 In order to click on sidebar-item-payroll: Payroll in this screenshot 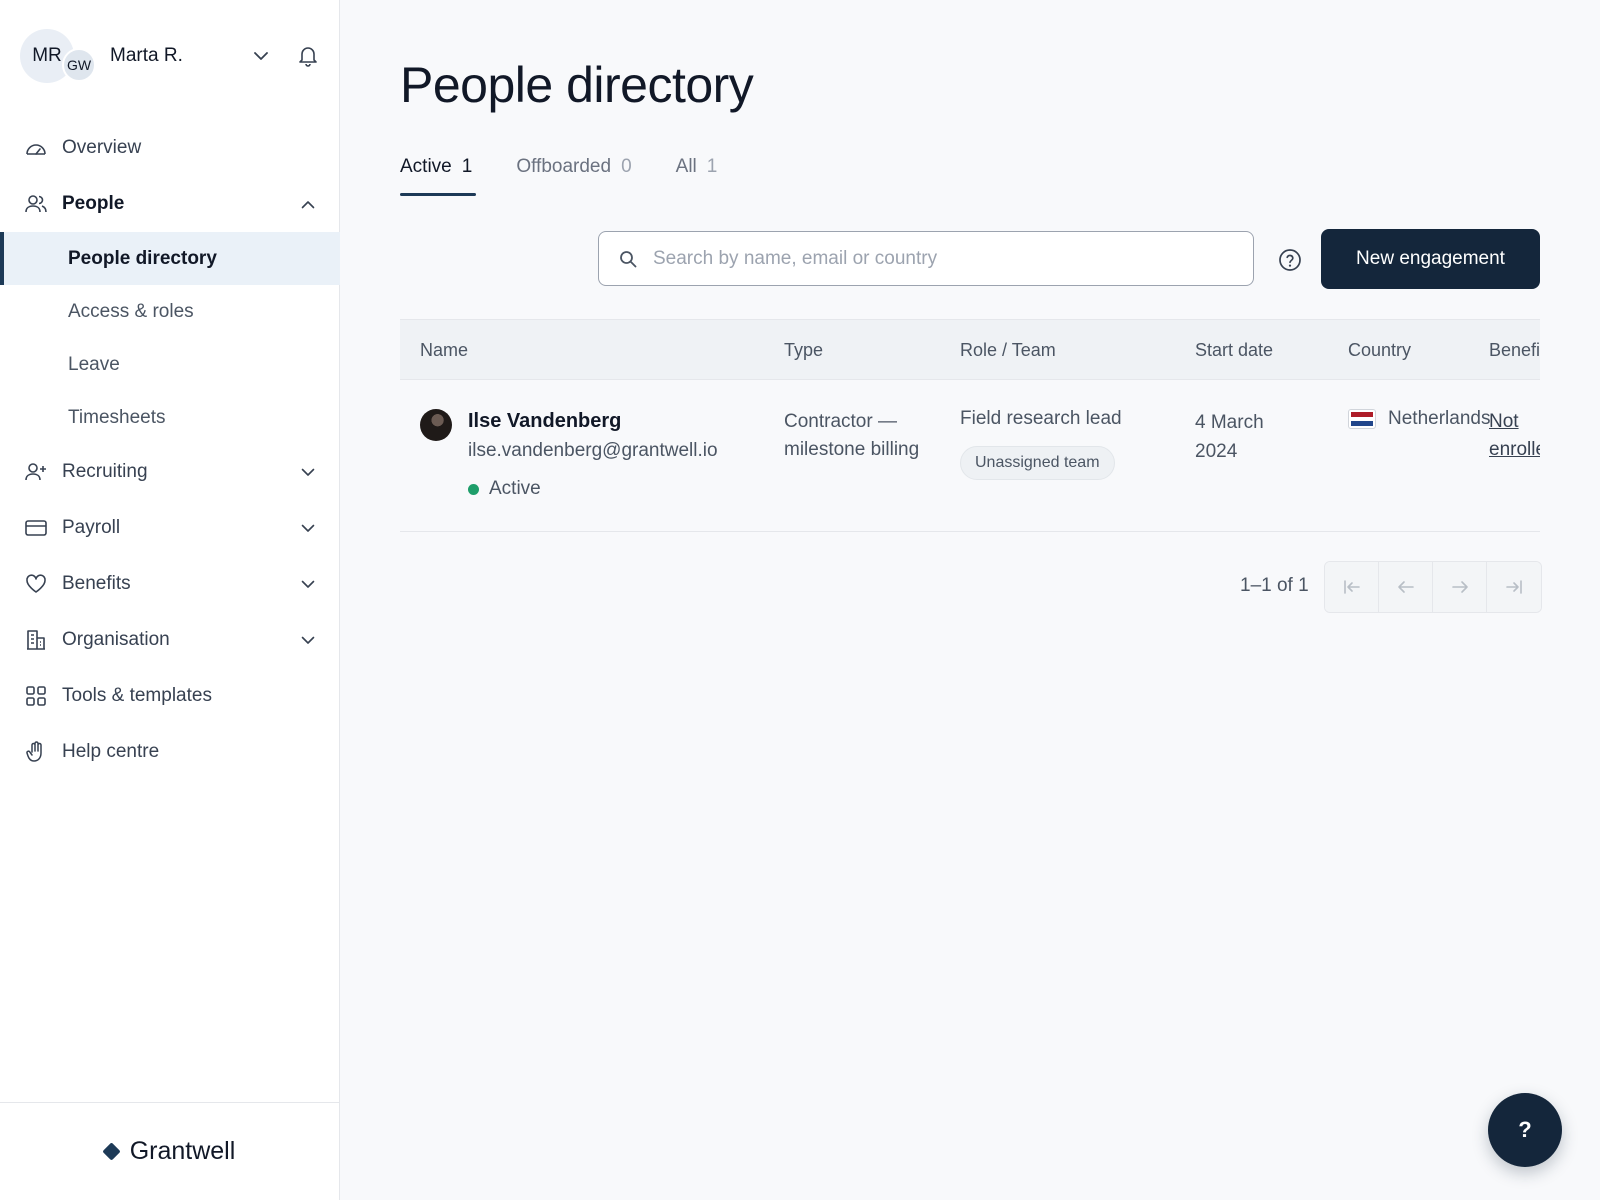, I will do `click(170, 528)`.